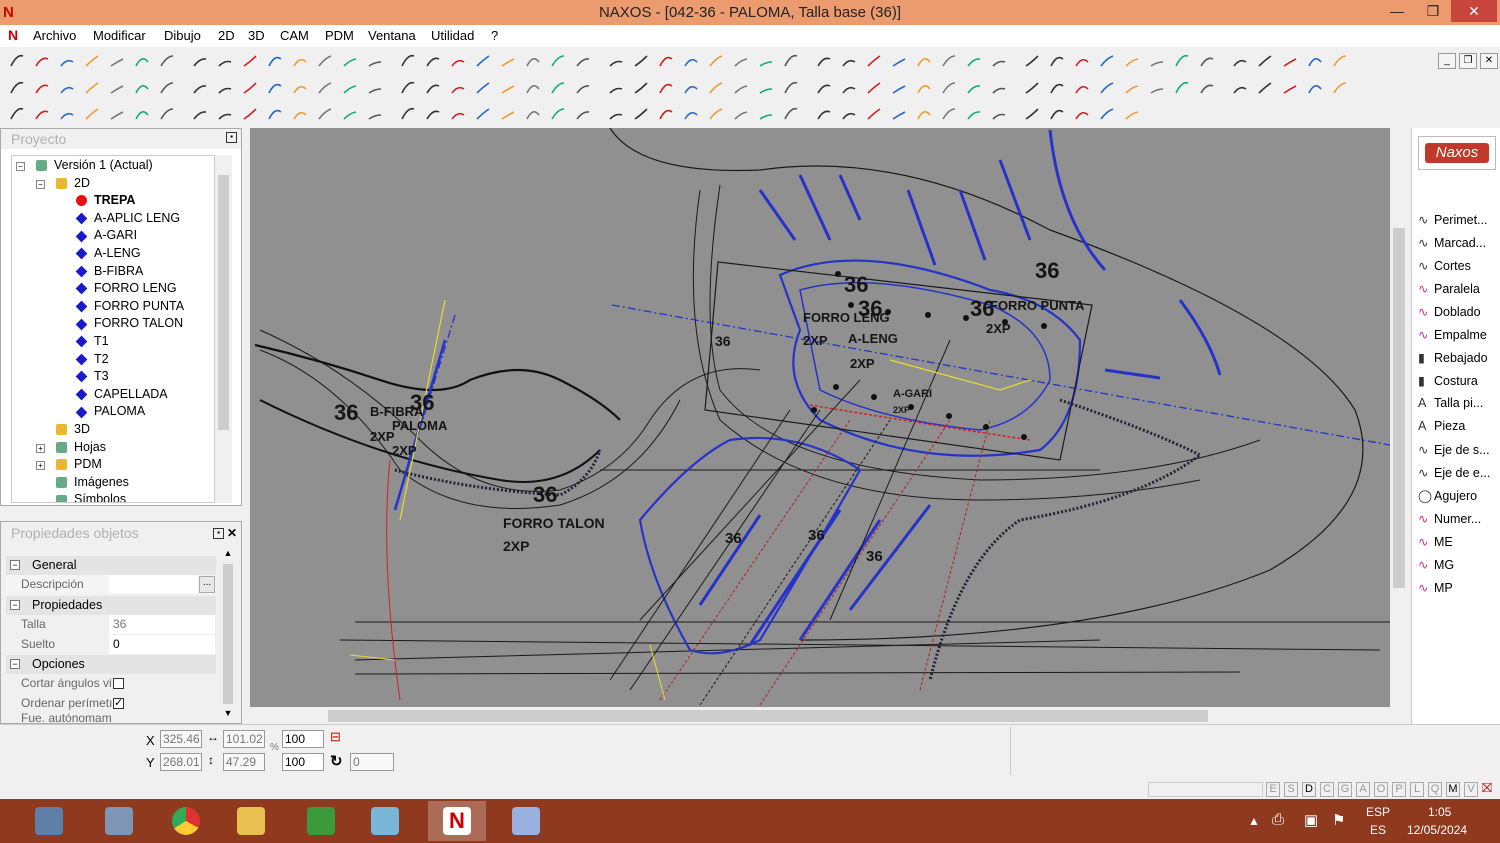  I want to click on tb3-tool-0-icon, so click(17, 114).